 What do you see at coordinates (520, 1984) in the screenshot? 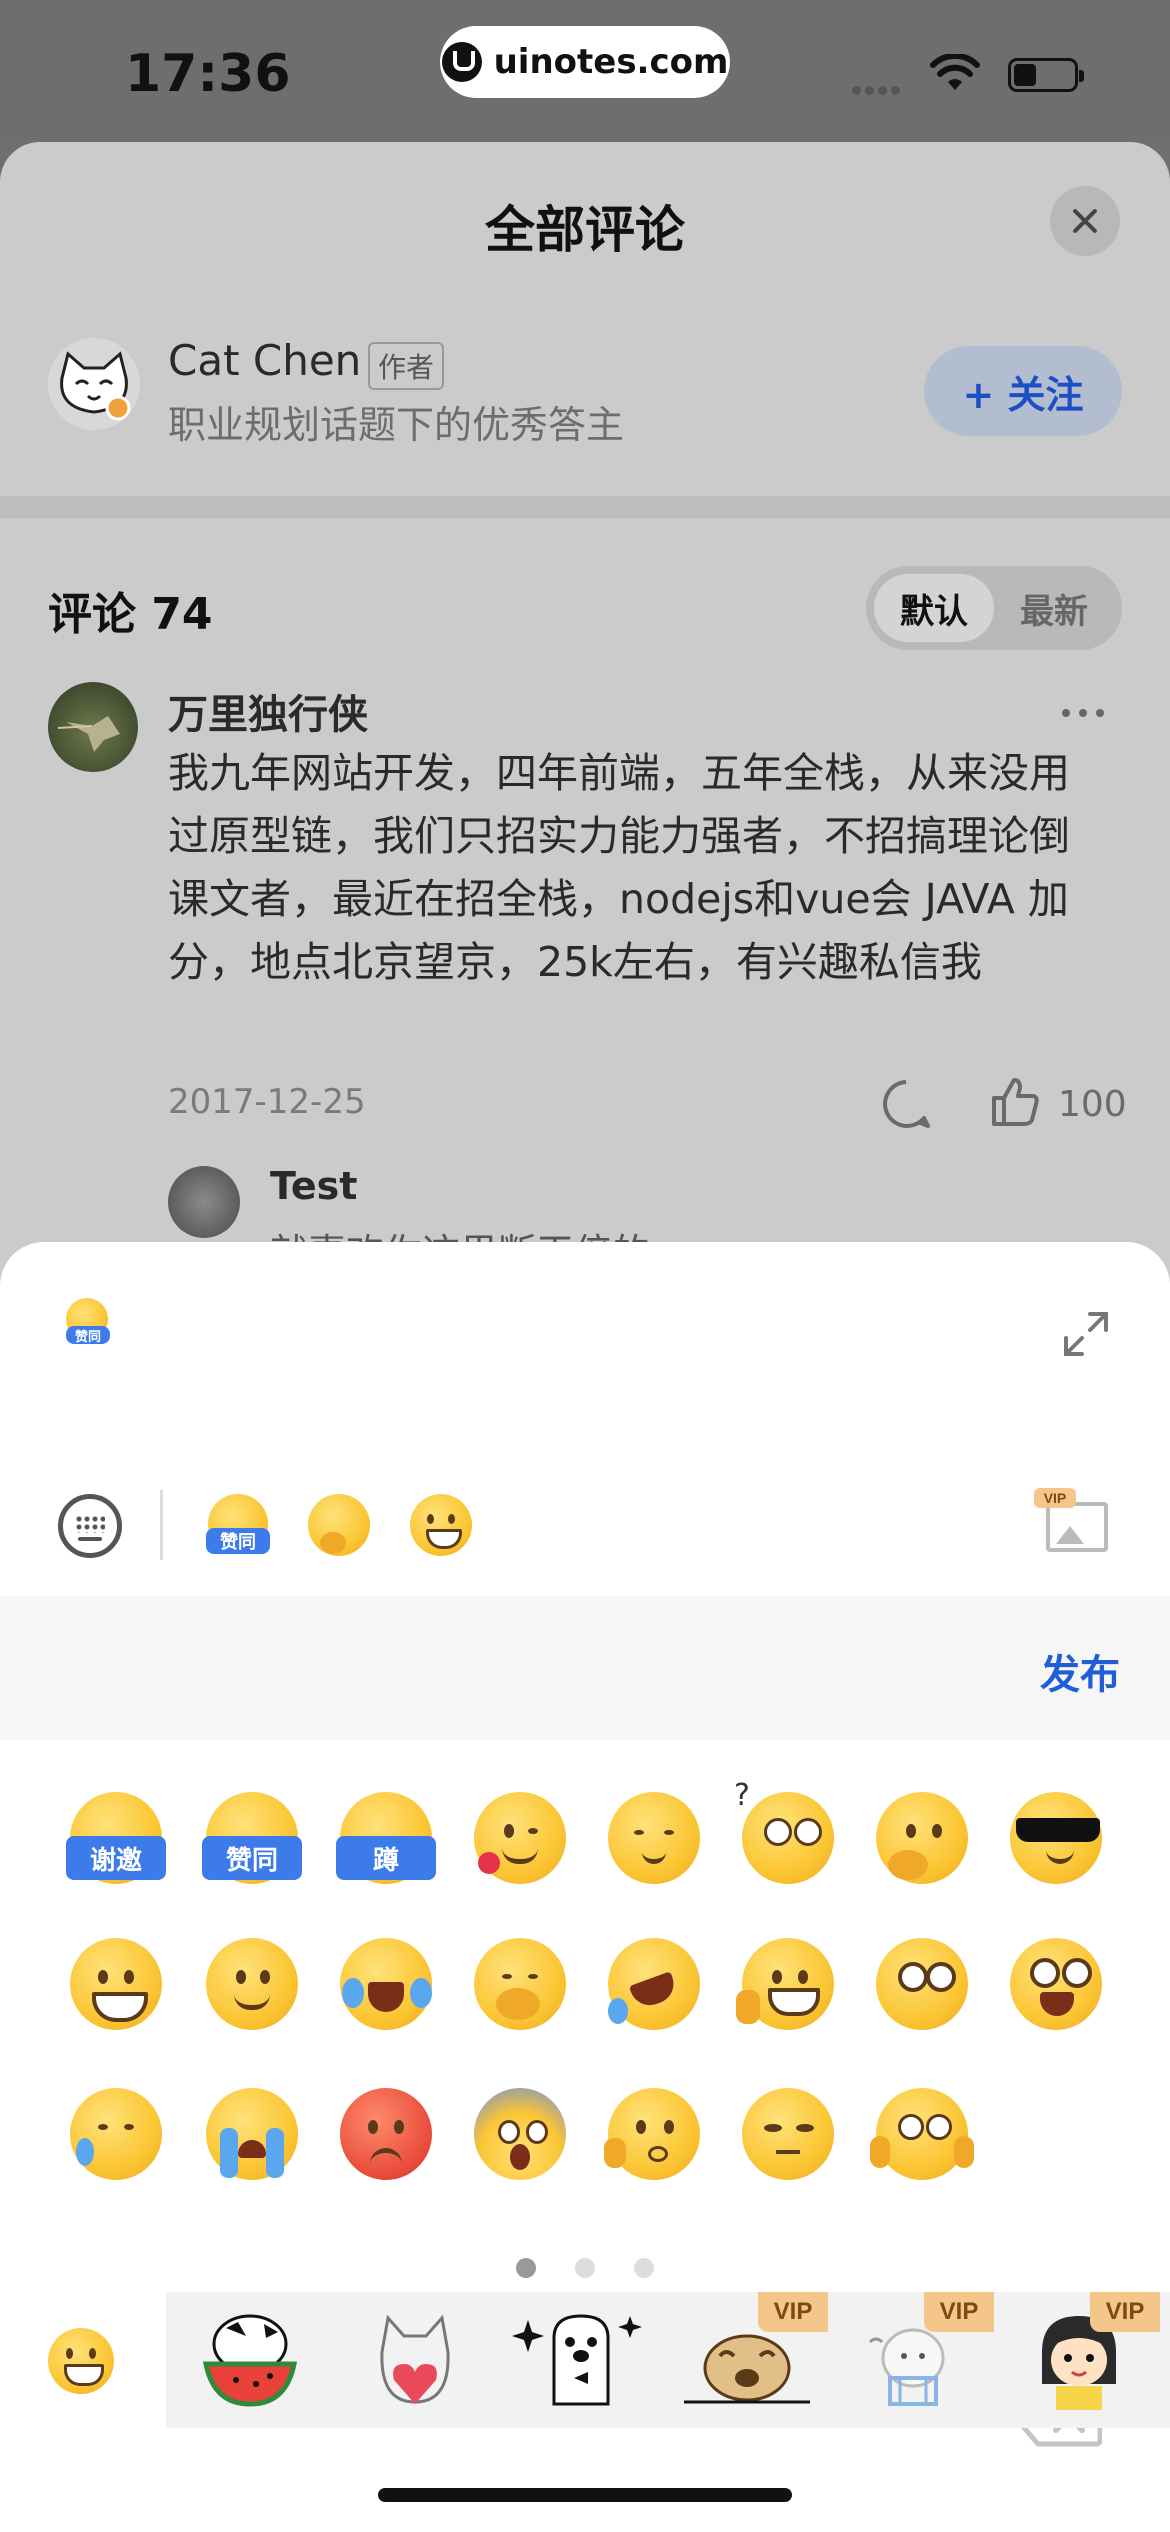
I see `emoji-hide-laugh` at bounding box center [520, 1984].